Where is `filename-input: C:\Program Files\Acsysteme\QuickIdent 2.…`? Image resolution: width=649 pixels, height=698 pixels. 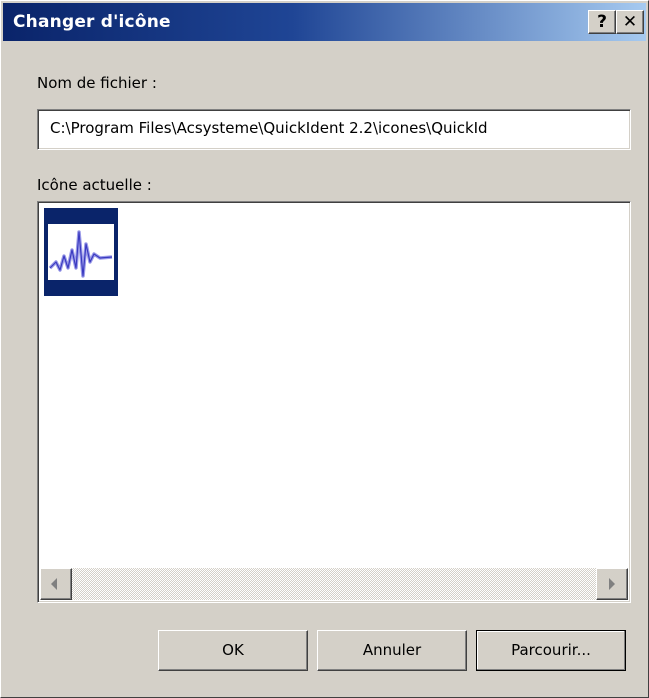
filename-input: C:\Program Files\Acsysteme\QuickIdent 2.… is located at coordinates (334, 129).